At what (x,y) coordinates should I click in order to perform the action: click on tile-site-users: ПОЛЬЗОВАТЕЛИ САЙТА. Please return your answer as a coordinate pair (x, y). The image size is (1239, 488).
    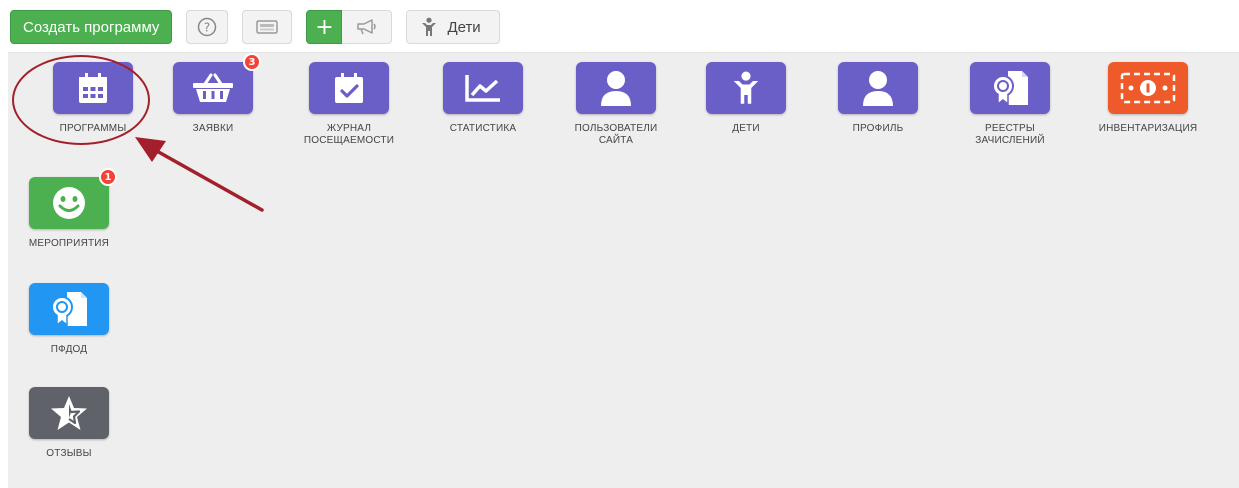
    Looking at the image, I should click on (616, 104).